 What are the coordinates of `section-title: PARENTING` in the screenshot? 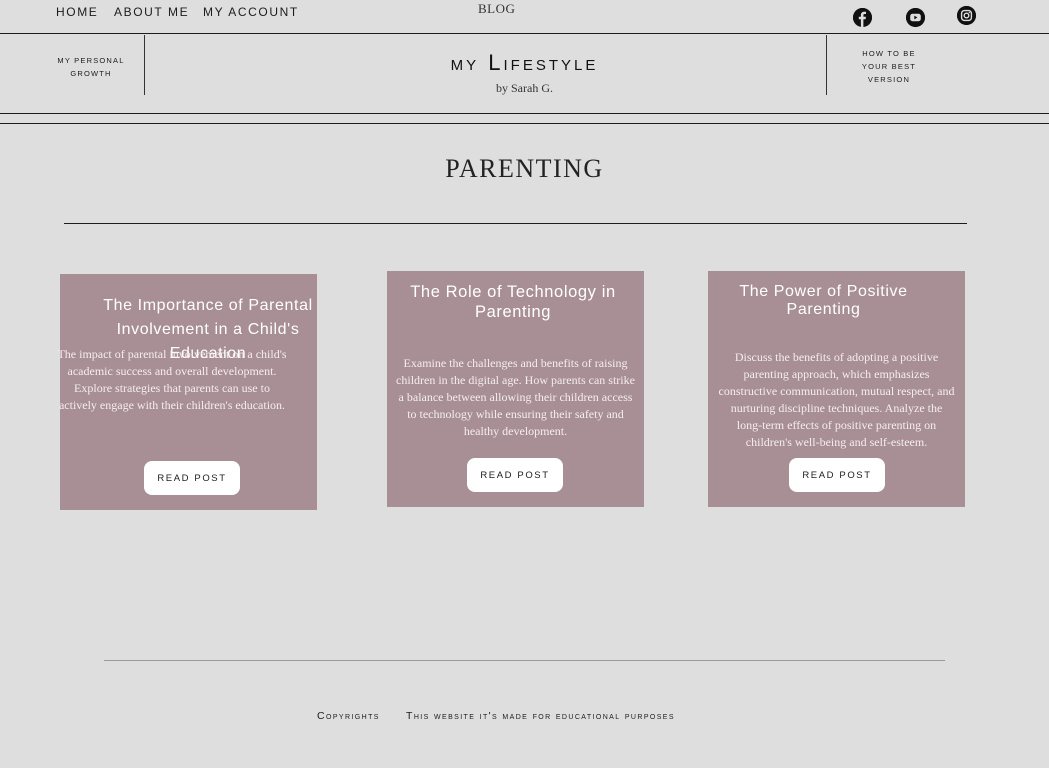 It's located at (524, 168).